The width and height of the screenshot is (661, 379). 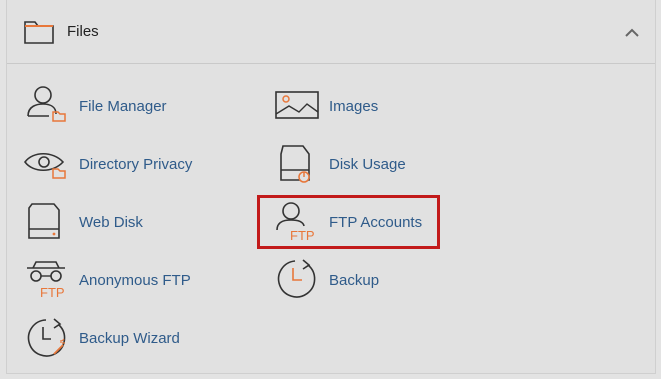 I want to click on disk-usage-label: Disk Usage, so click(x=367, y=164).